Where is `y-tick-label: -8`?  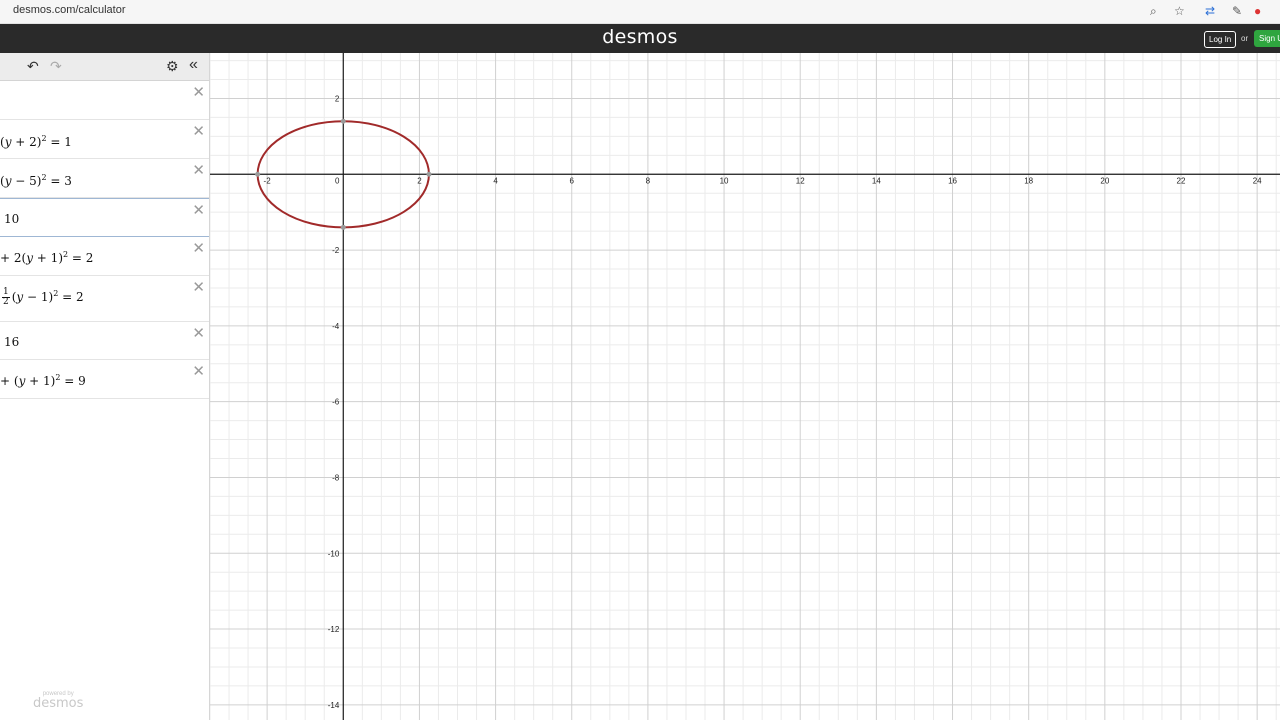
y-tick-label: -8 is located at coordinates (336, 477).